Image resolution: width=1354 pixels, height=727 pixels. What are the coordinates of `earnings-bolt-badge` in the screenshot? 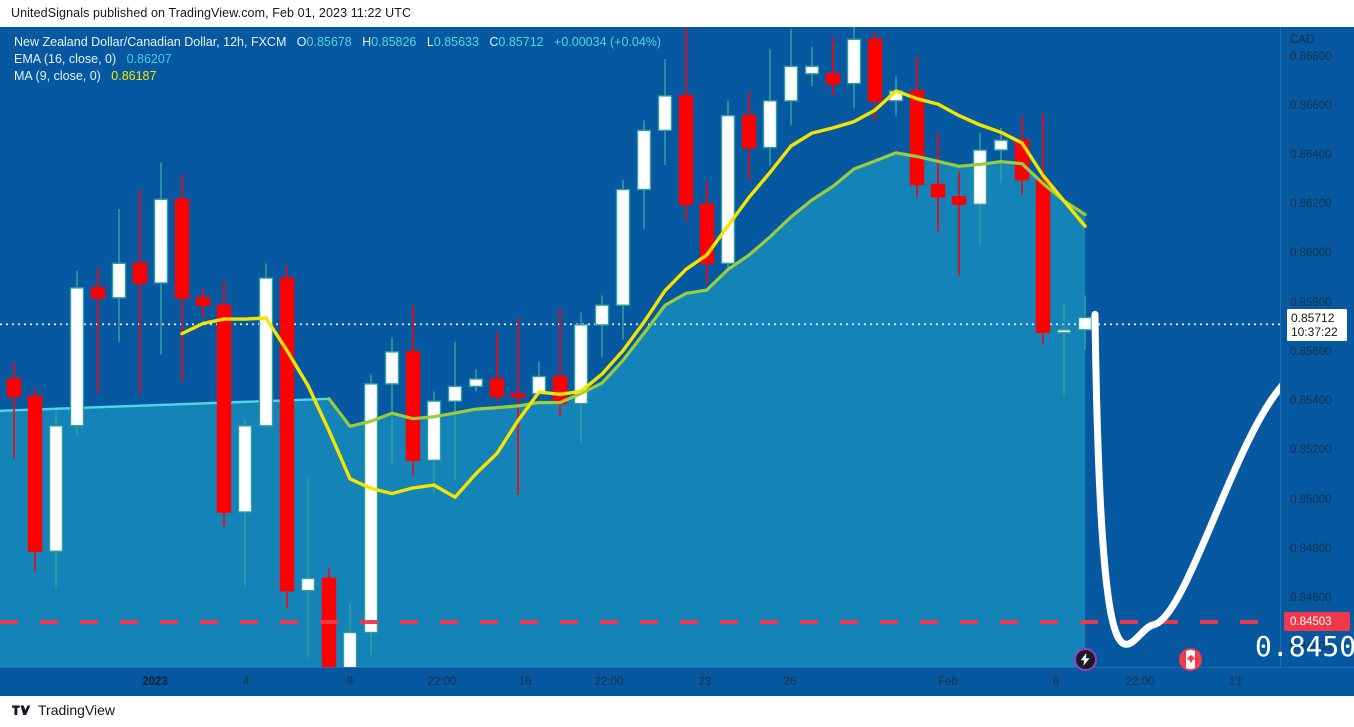 It's located at (1085, 659).